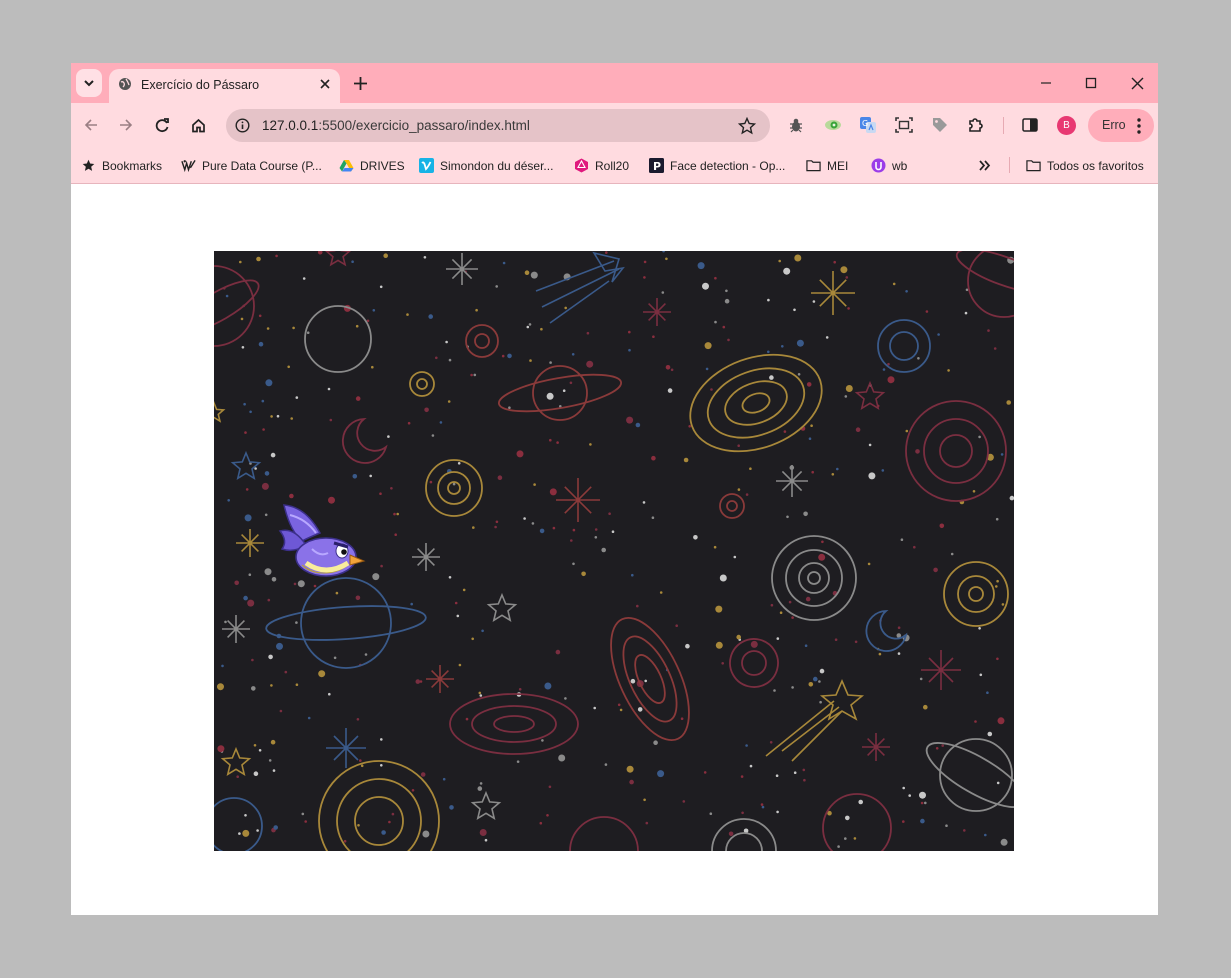 The height and width of the screenshot is (978, 1231). Describe the element at coordinates (162, 125) in the screenshot. I see `reload-button` at that location.